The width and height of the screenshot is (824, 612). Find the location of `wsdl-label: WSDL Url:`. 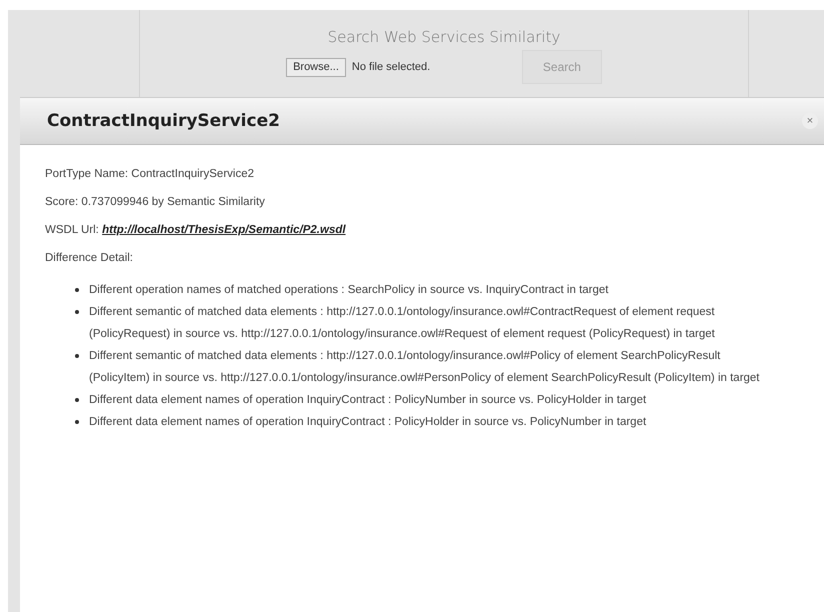

wsdl-label: WSDL Url: is located at coordinates (72, 230).